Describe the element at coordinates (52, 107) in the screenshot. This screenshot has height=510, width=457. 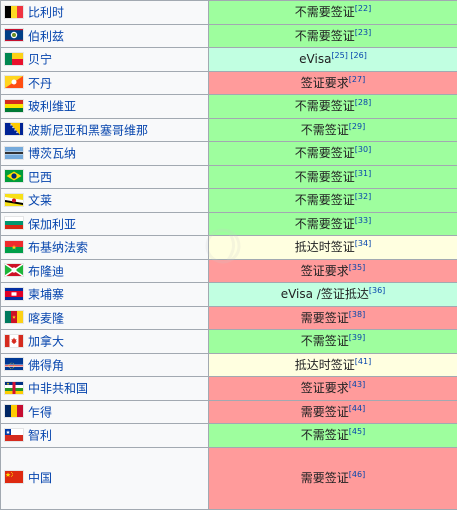
I see `country-link: 玻利维亚` at that location.